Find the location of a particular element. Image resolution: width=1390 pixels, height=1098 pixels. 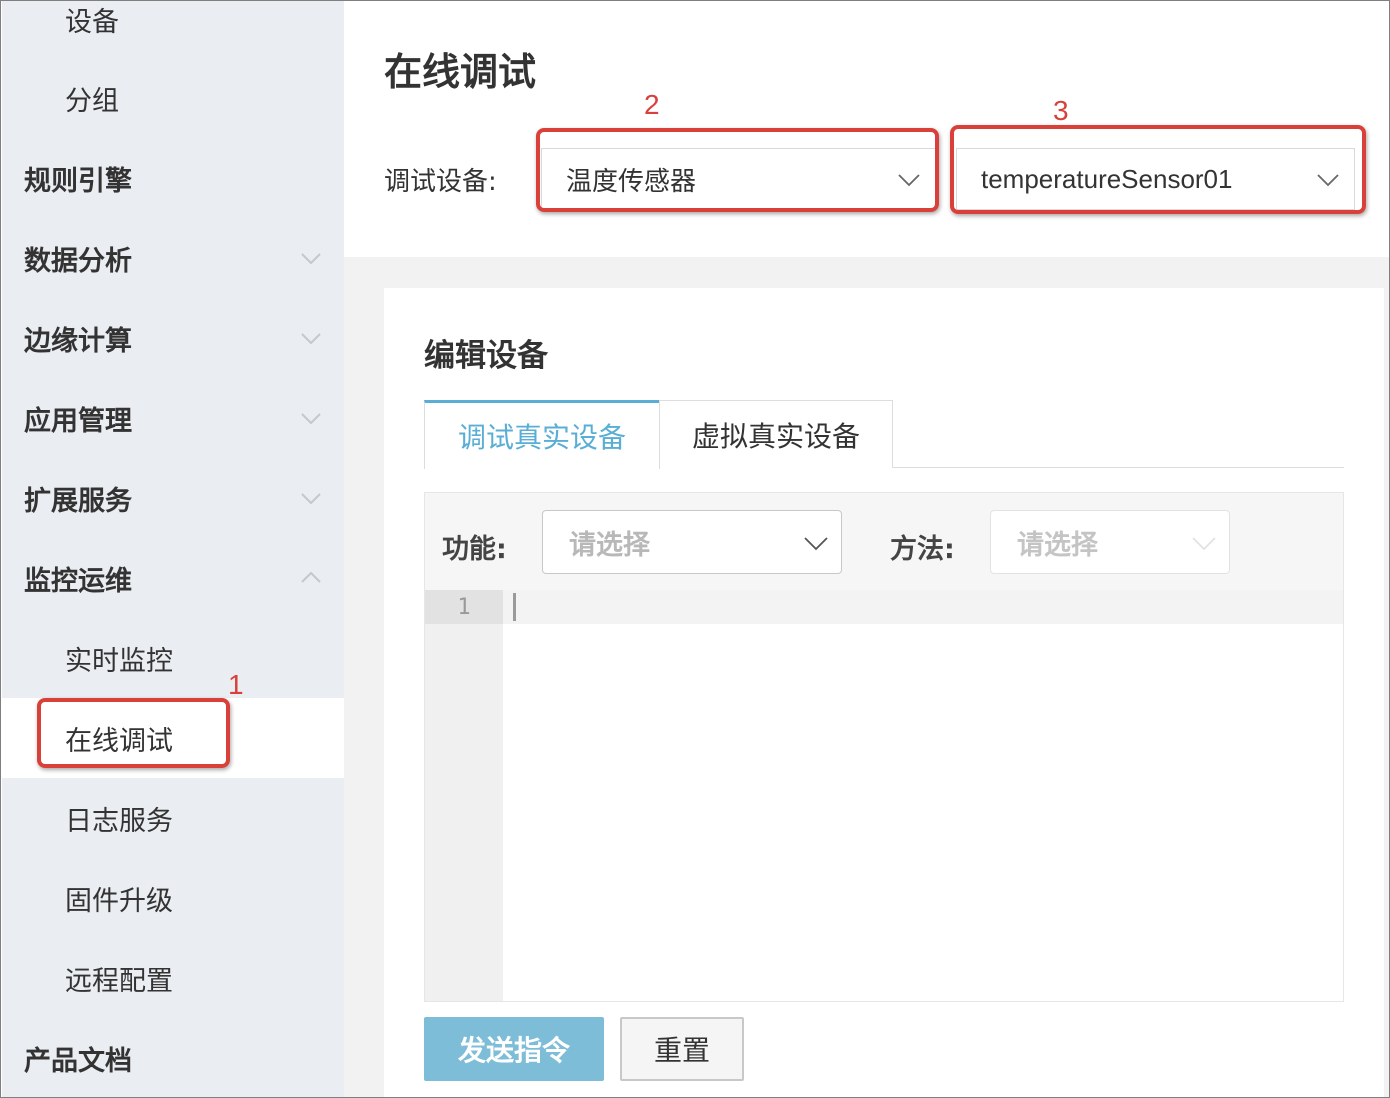

sidebar-item-label: 分组 is located at coordinates (92, 101).